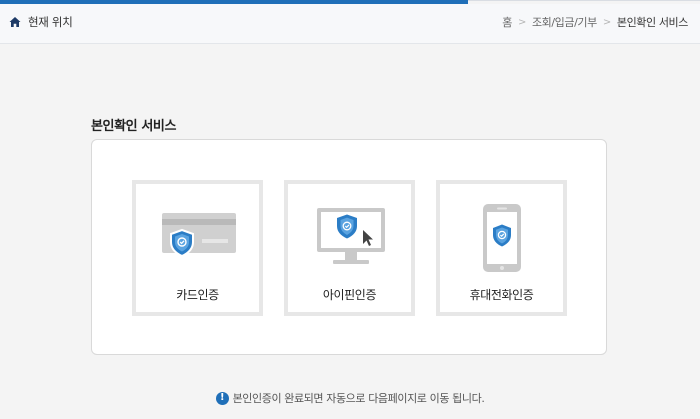  Describe the element at coordinates (584, 0) in the screenshot. I see `top-border-line` at that location.